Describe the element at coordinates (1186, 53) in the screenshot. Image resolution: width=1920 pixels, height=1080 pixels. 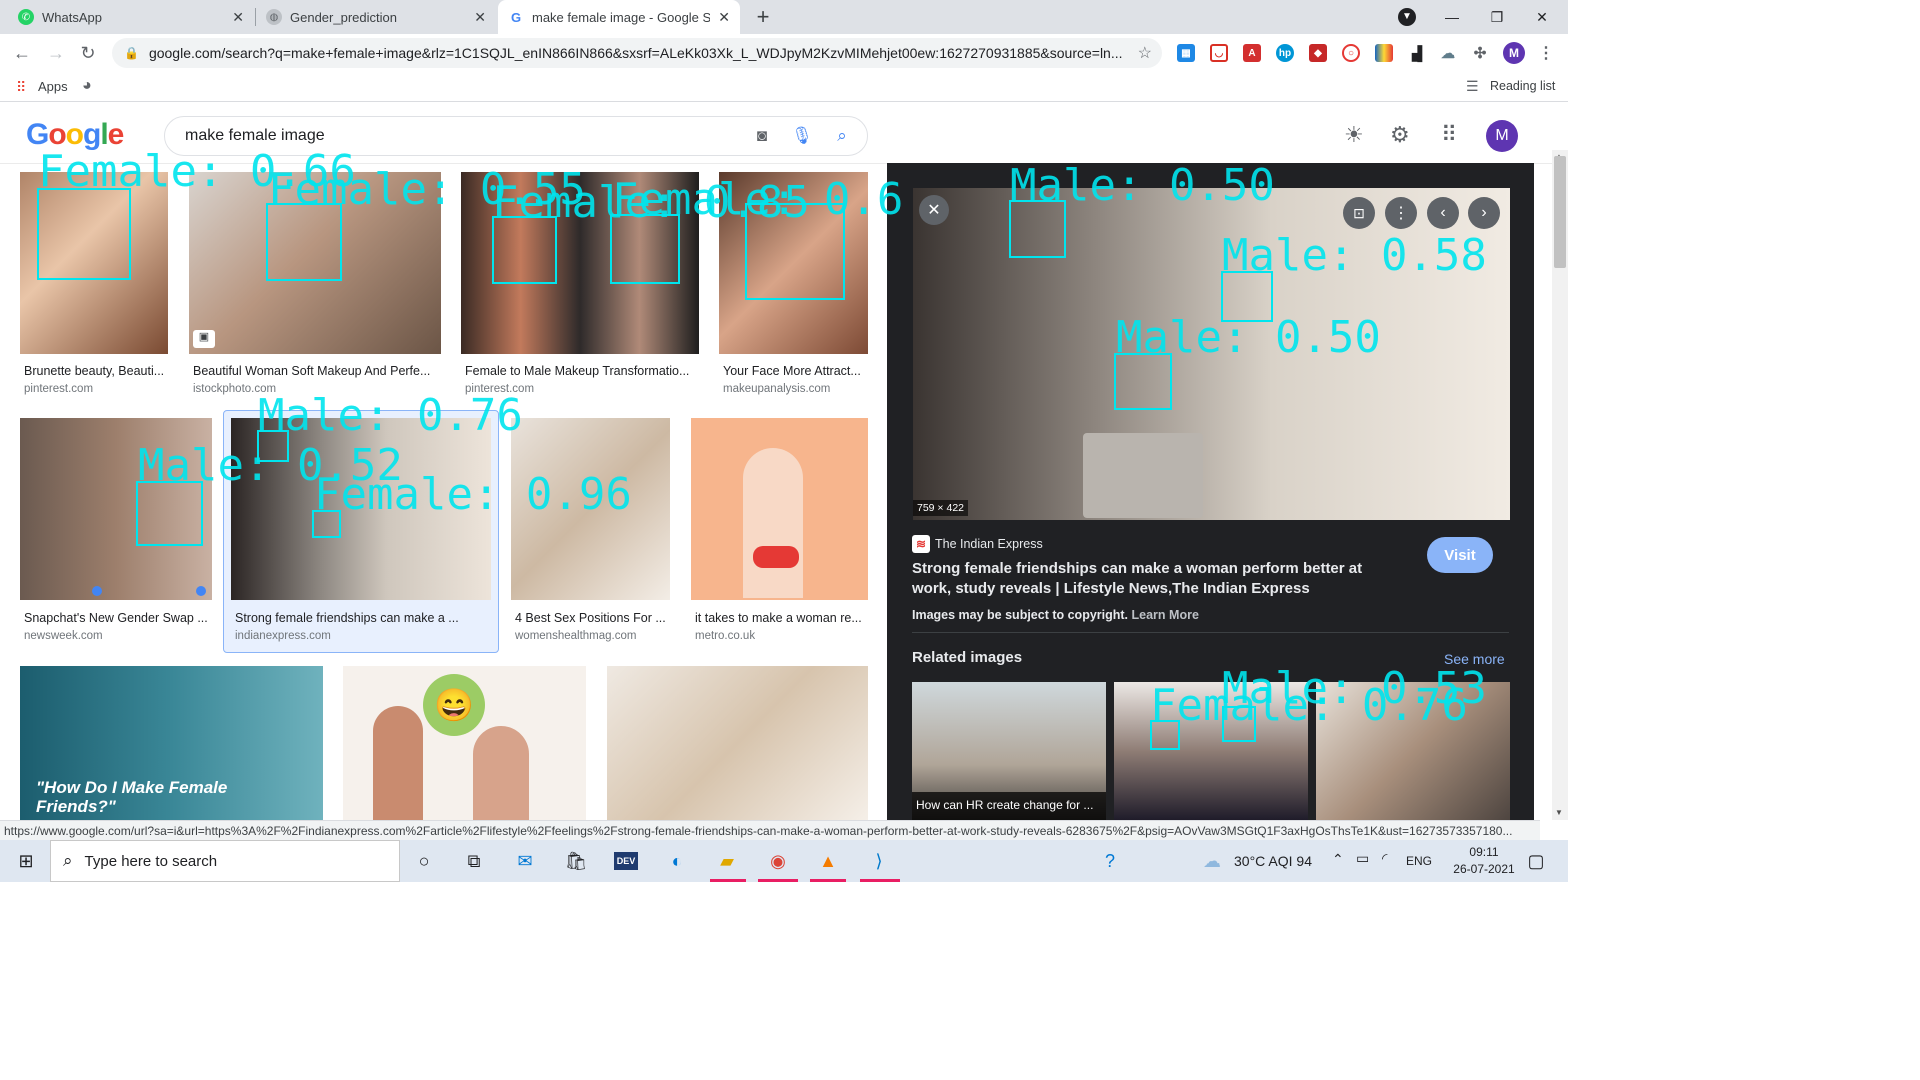
I see `extension-icon: ▦` at that location.